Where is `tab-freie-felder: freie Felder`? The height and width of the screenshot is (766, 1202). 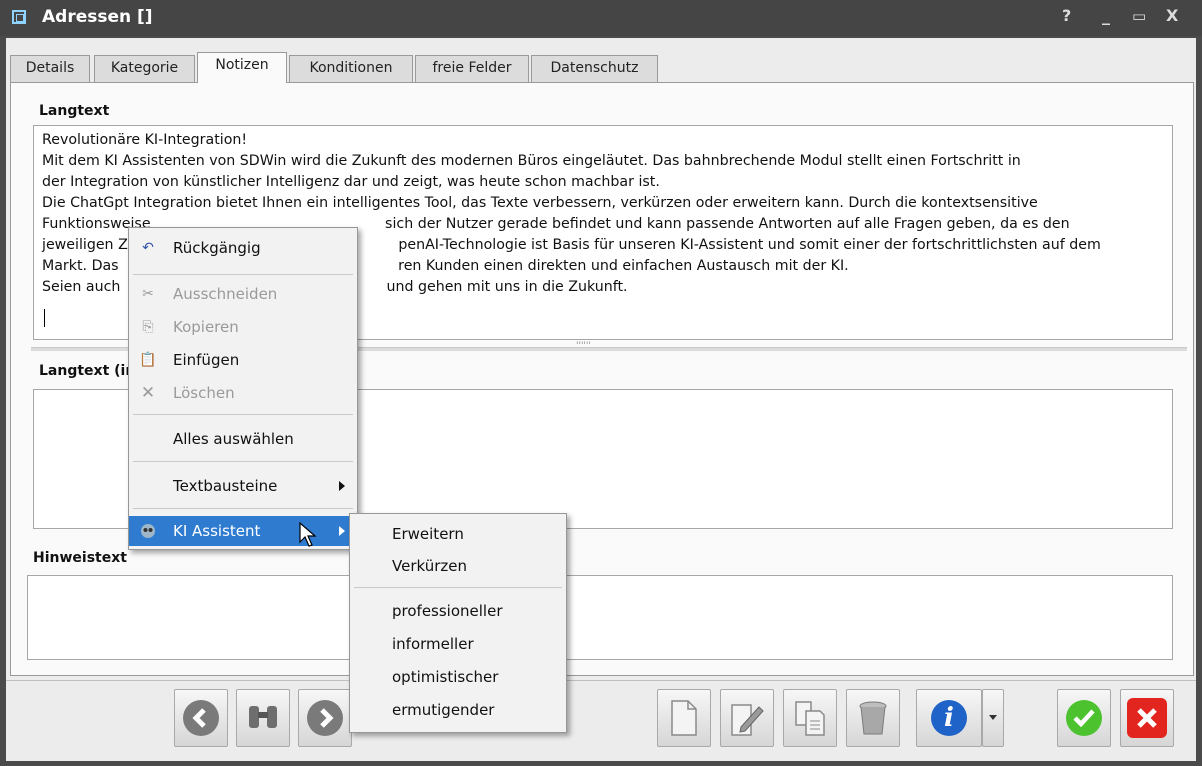 tab-freie-felder: freie Felder is located at coordinates (472, 68).